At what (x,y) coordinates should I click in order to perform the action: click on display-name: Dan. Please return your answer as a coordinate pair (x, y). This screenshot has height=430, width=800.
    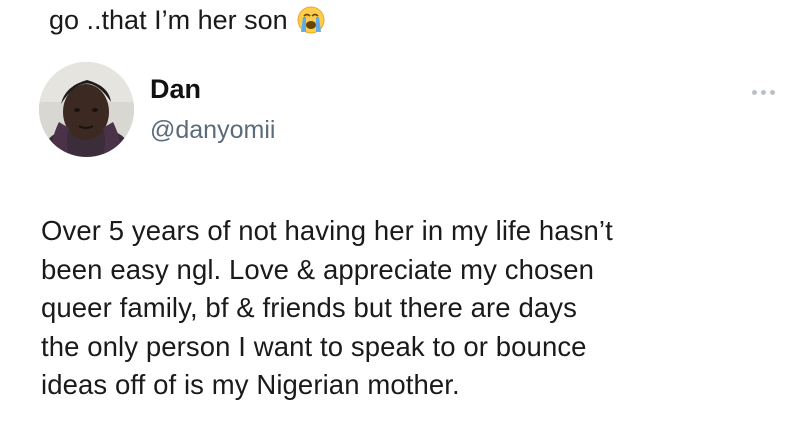
    Looking at the image, I should click on (212, 89).